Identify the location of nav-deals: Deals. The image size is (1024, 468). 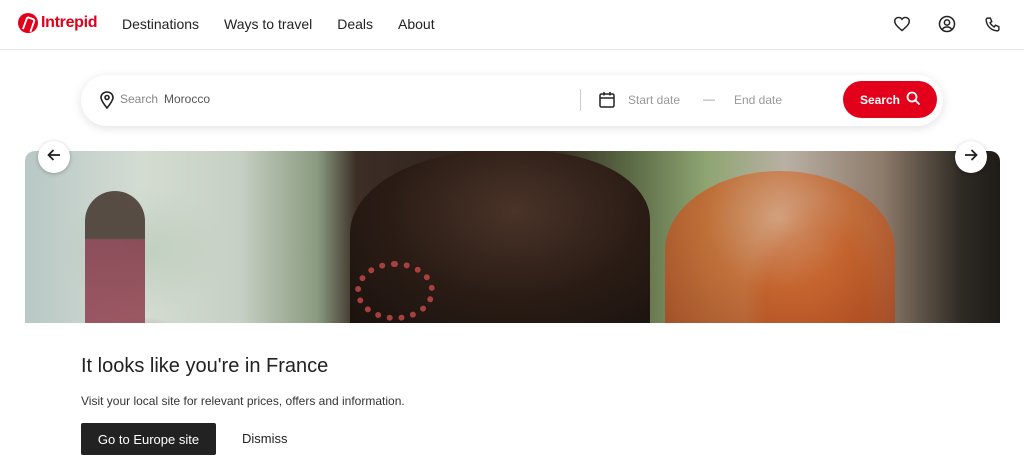
(355, 24).